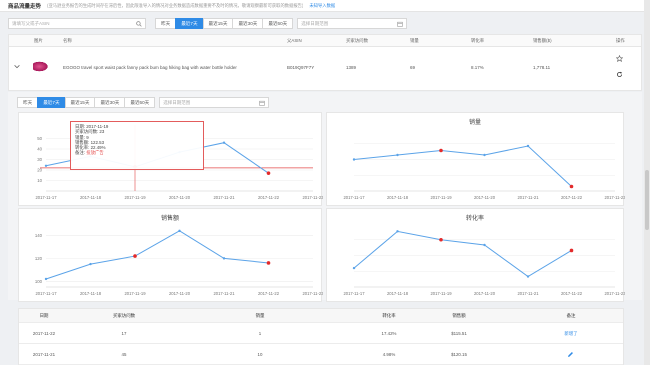 The height and width of the screenshot is (365, 650). I want to click on cell-conversion: 4.98%, so click(389, 354).